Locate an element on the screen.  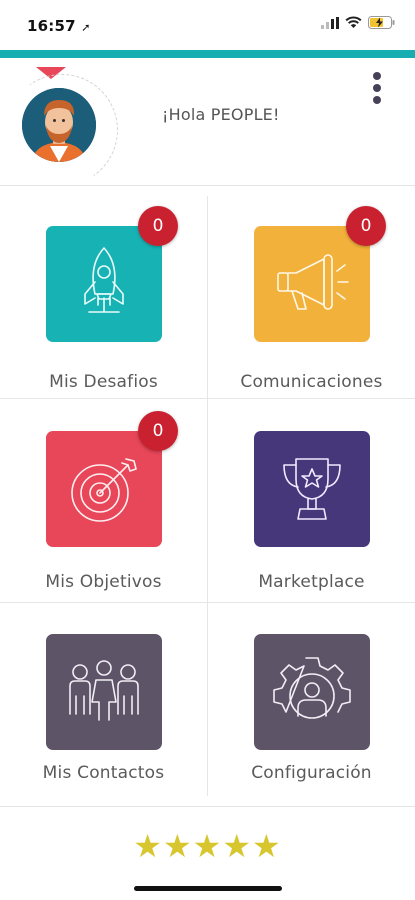
gear-icon is located at coordinates (312, 688).